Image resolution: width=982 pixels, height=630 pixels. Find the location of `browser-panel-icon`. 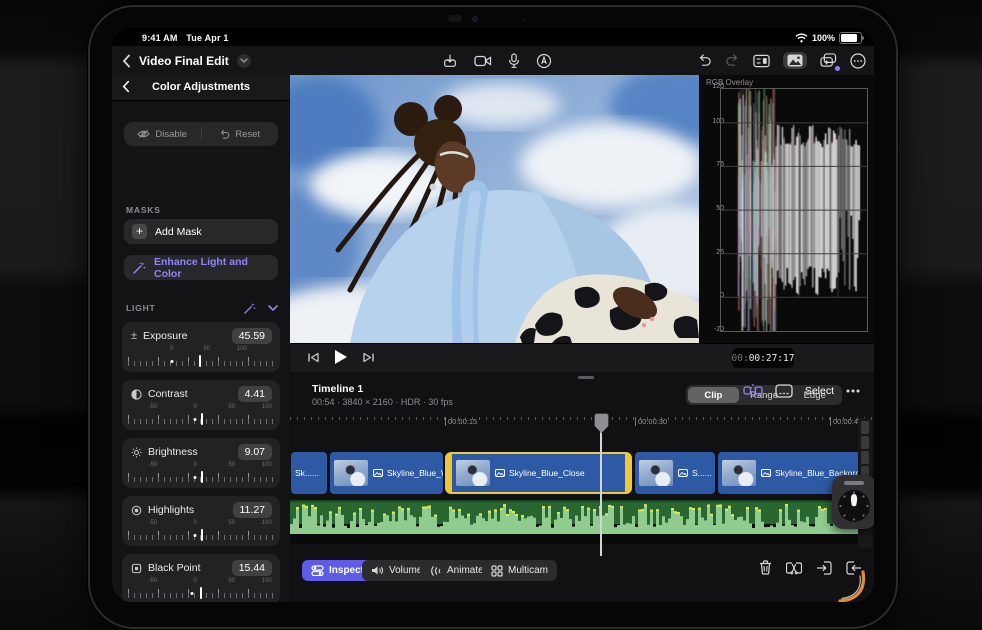

browser-panel-icon is located at coordinates (761, 61).